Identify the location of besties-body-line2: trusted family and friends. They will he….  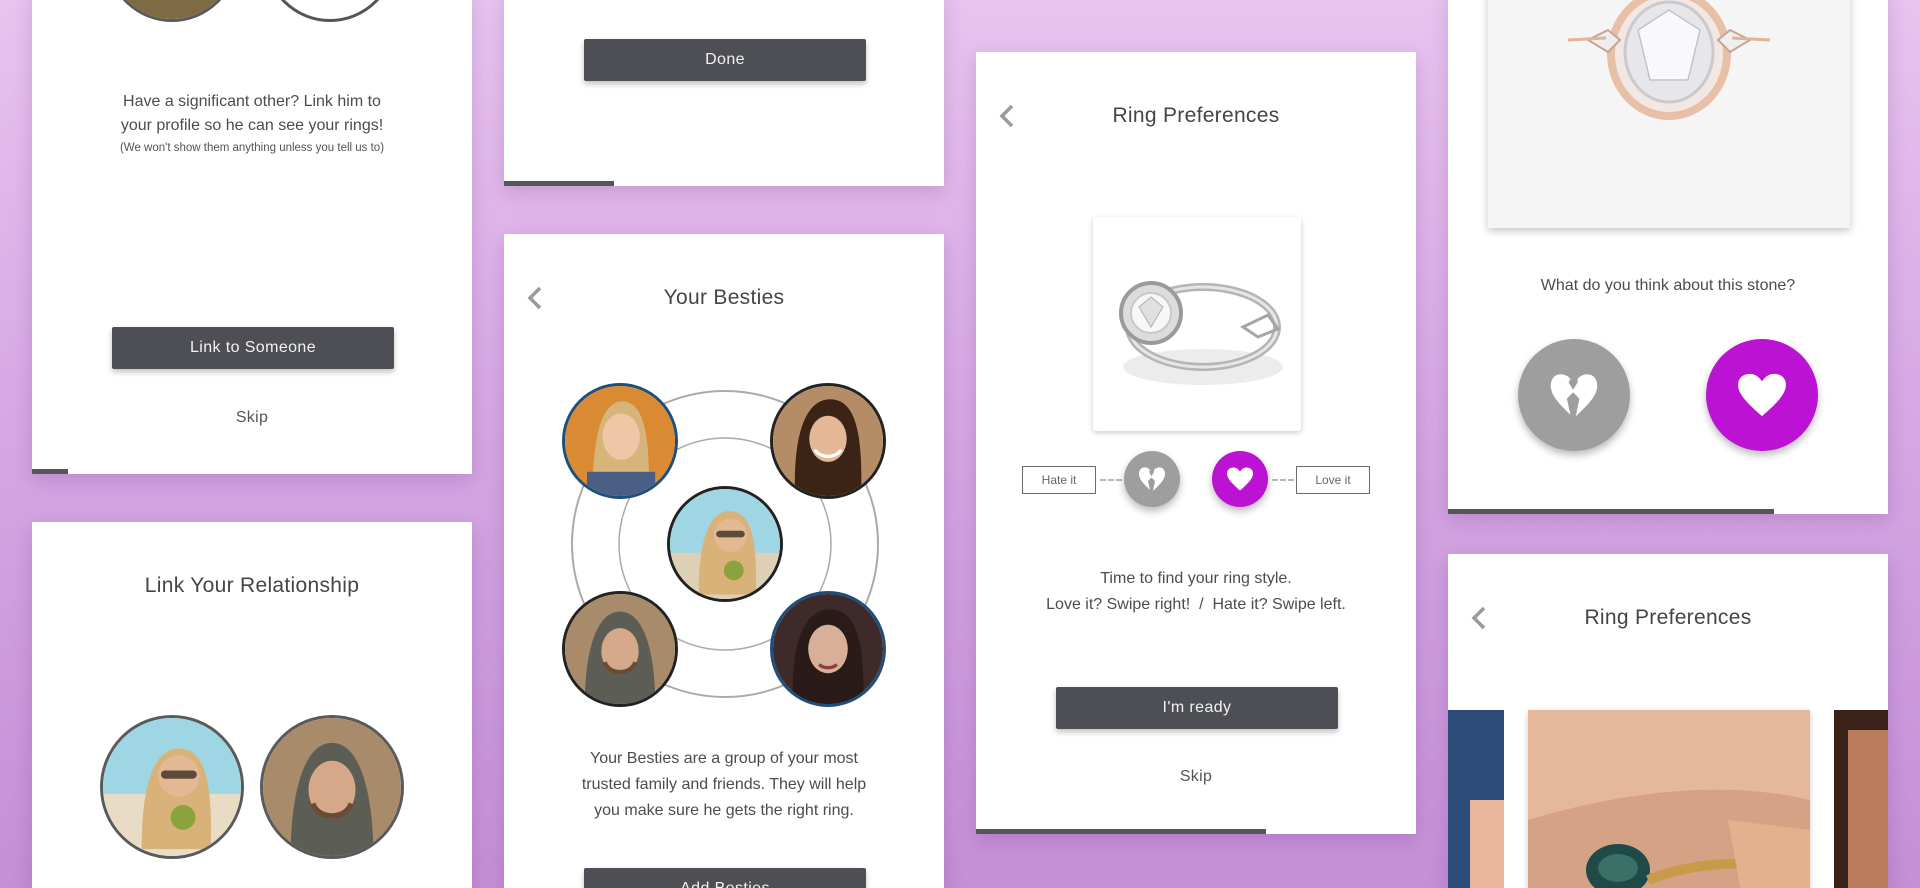
(724, 784).